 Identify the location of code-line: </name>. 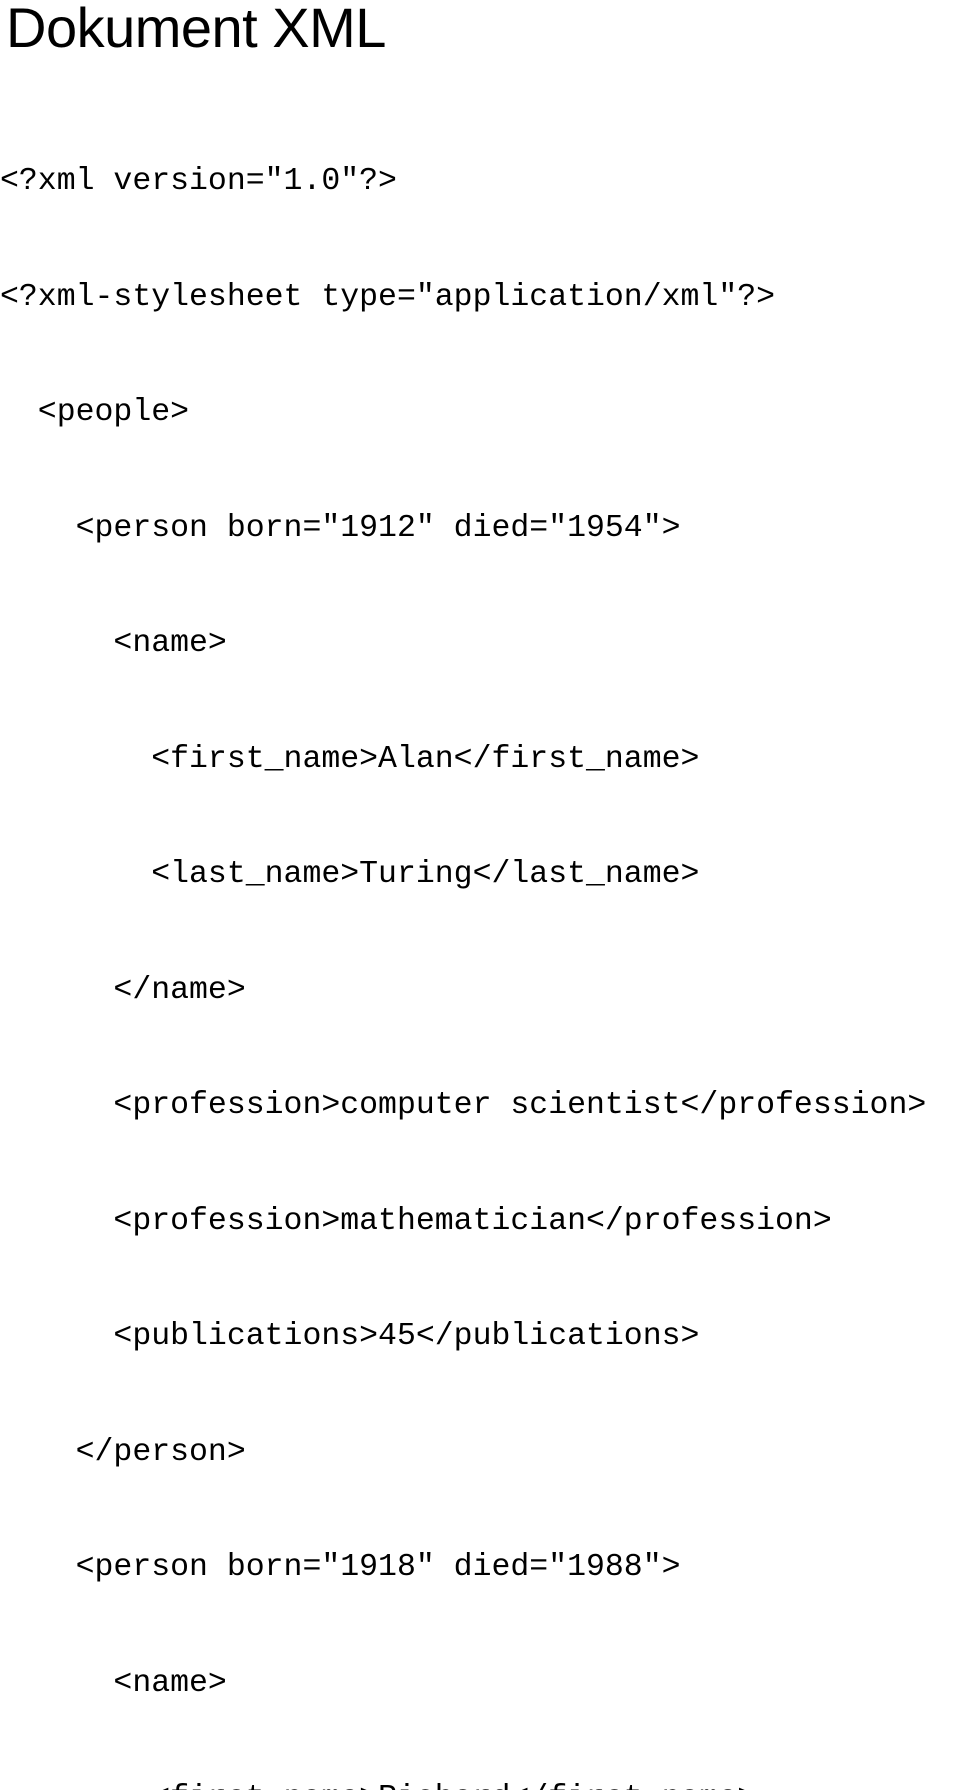
(123, 990).